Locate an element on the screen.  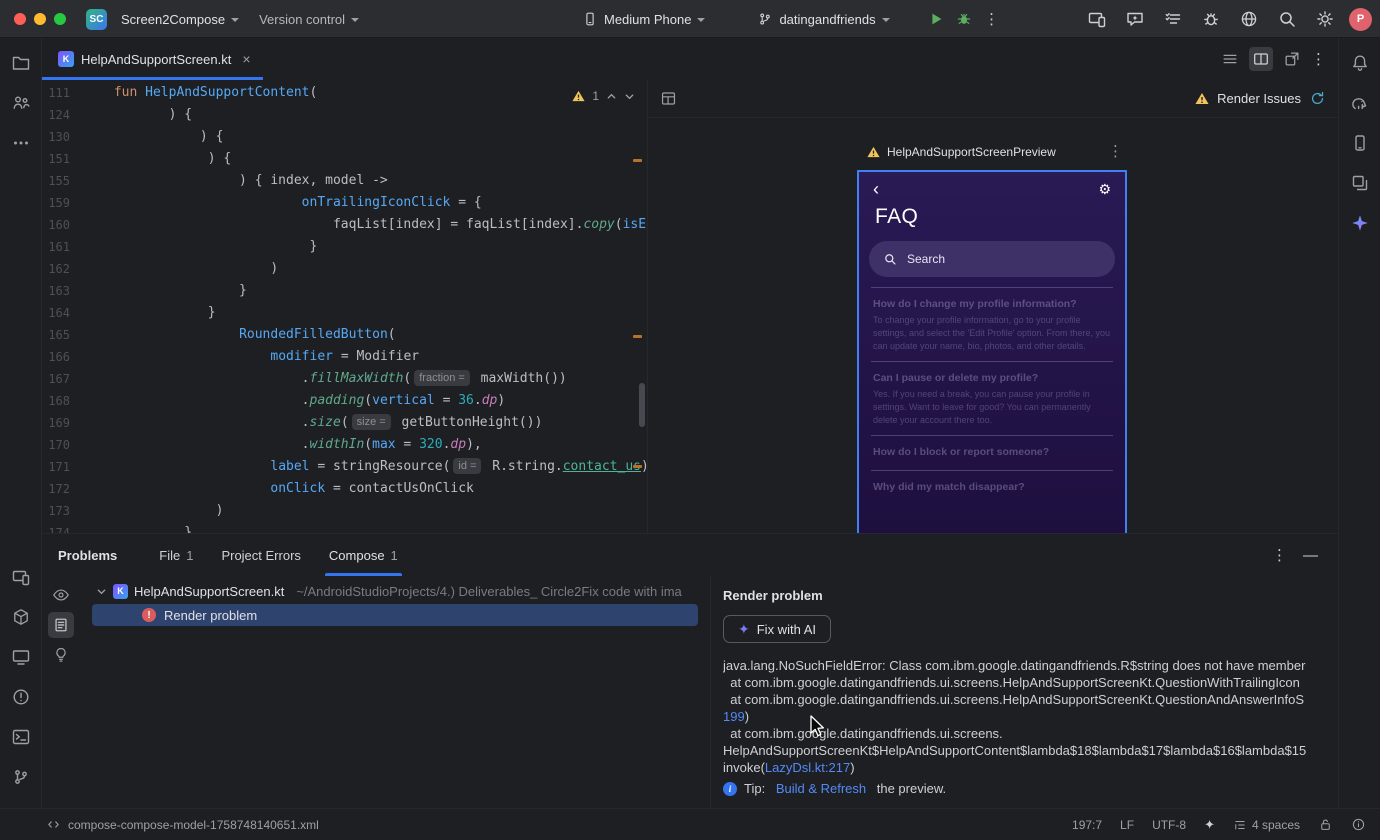
code-line: 166 modifier = Modifier is located at coordinates (344, 357).